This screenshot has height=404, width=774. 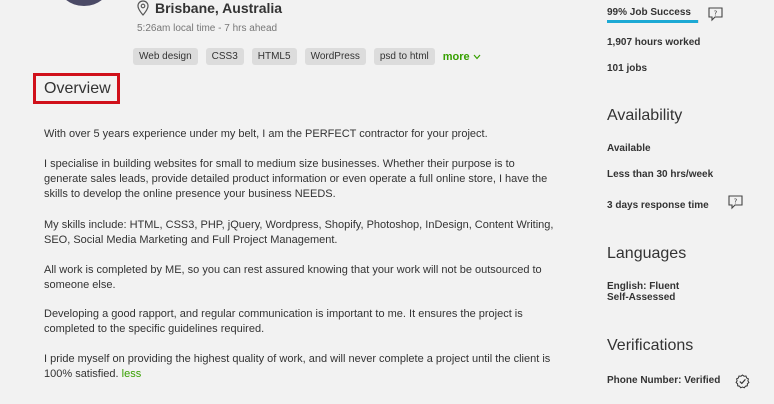 I want to click on availability-status: Available, so click(x=629, y=148).